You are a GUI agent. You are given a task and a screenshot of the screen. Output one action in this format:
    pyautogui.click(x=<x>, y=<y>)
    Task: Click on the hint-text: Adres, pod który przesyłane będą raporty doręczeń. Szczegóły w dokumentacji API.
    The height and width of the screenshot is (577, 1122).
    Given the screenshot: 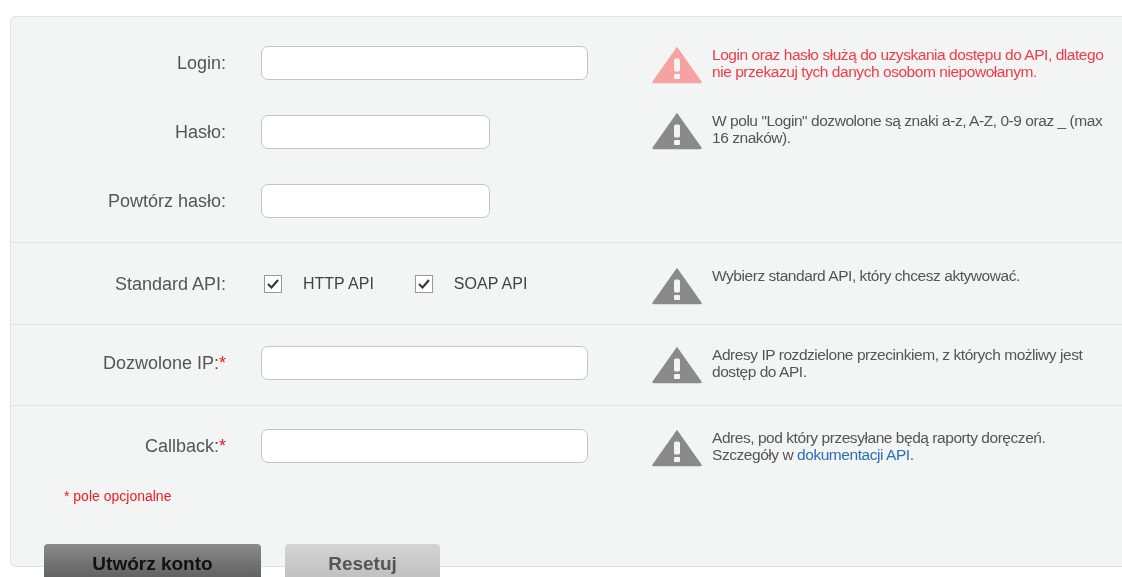 What is the action you would take?
    pyautogui.click(x=879, y=446)
    